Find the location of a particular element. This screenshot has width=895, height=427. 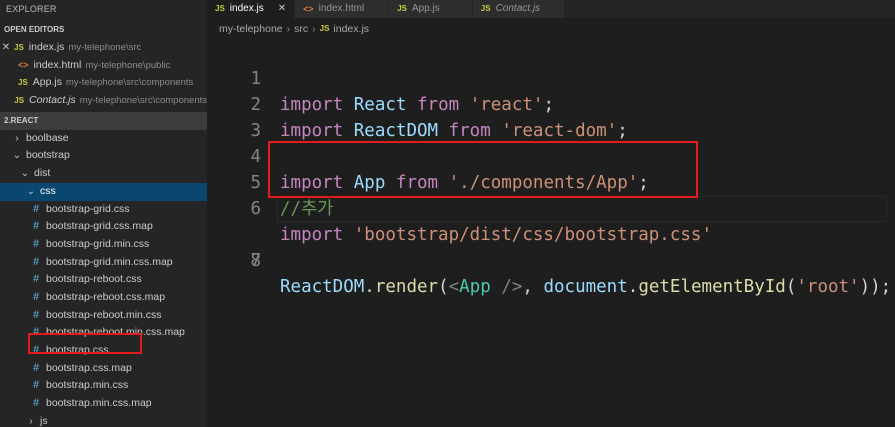

tree-file: # bootstrap-grid.css.map is located at coordinates (103, 227).